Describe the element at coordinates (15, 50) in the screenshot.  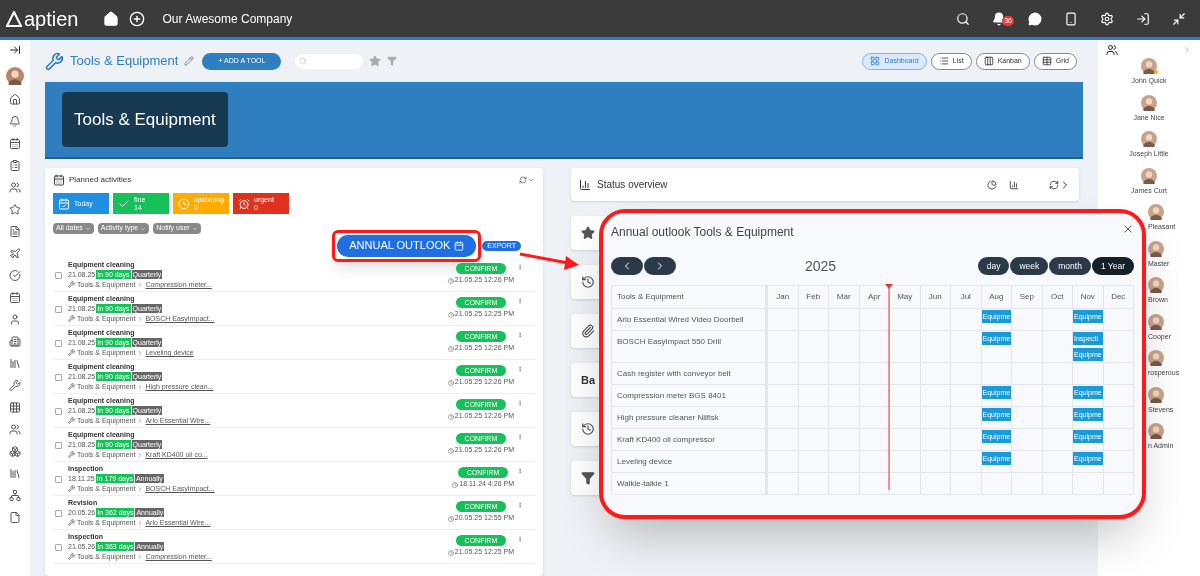
I see `expand-icon` at that location.